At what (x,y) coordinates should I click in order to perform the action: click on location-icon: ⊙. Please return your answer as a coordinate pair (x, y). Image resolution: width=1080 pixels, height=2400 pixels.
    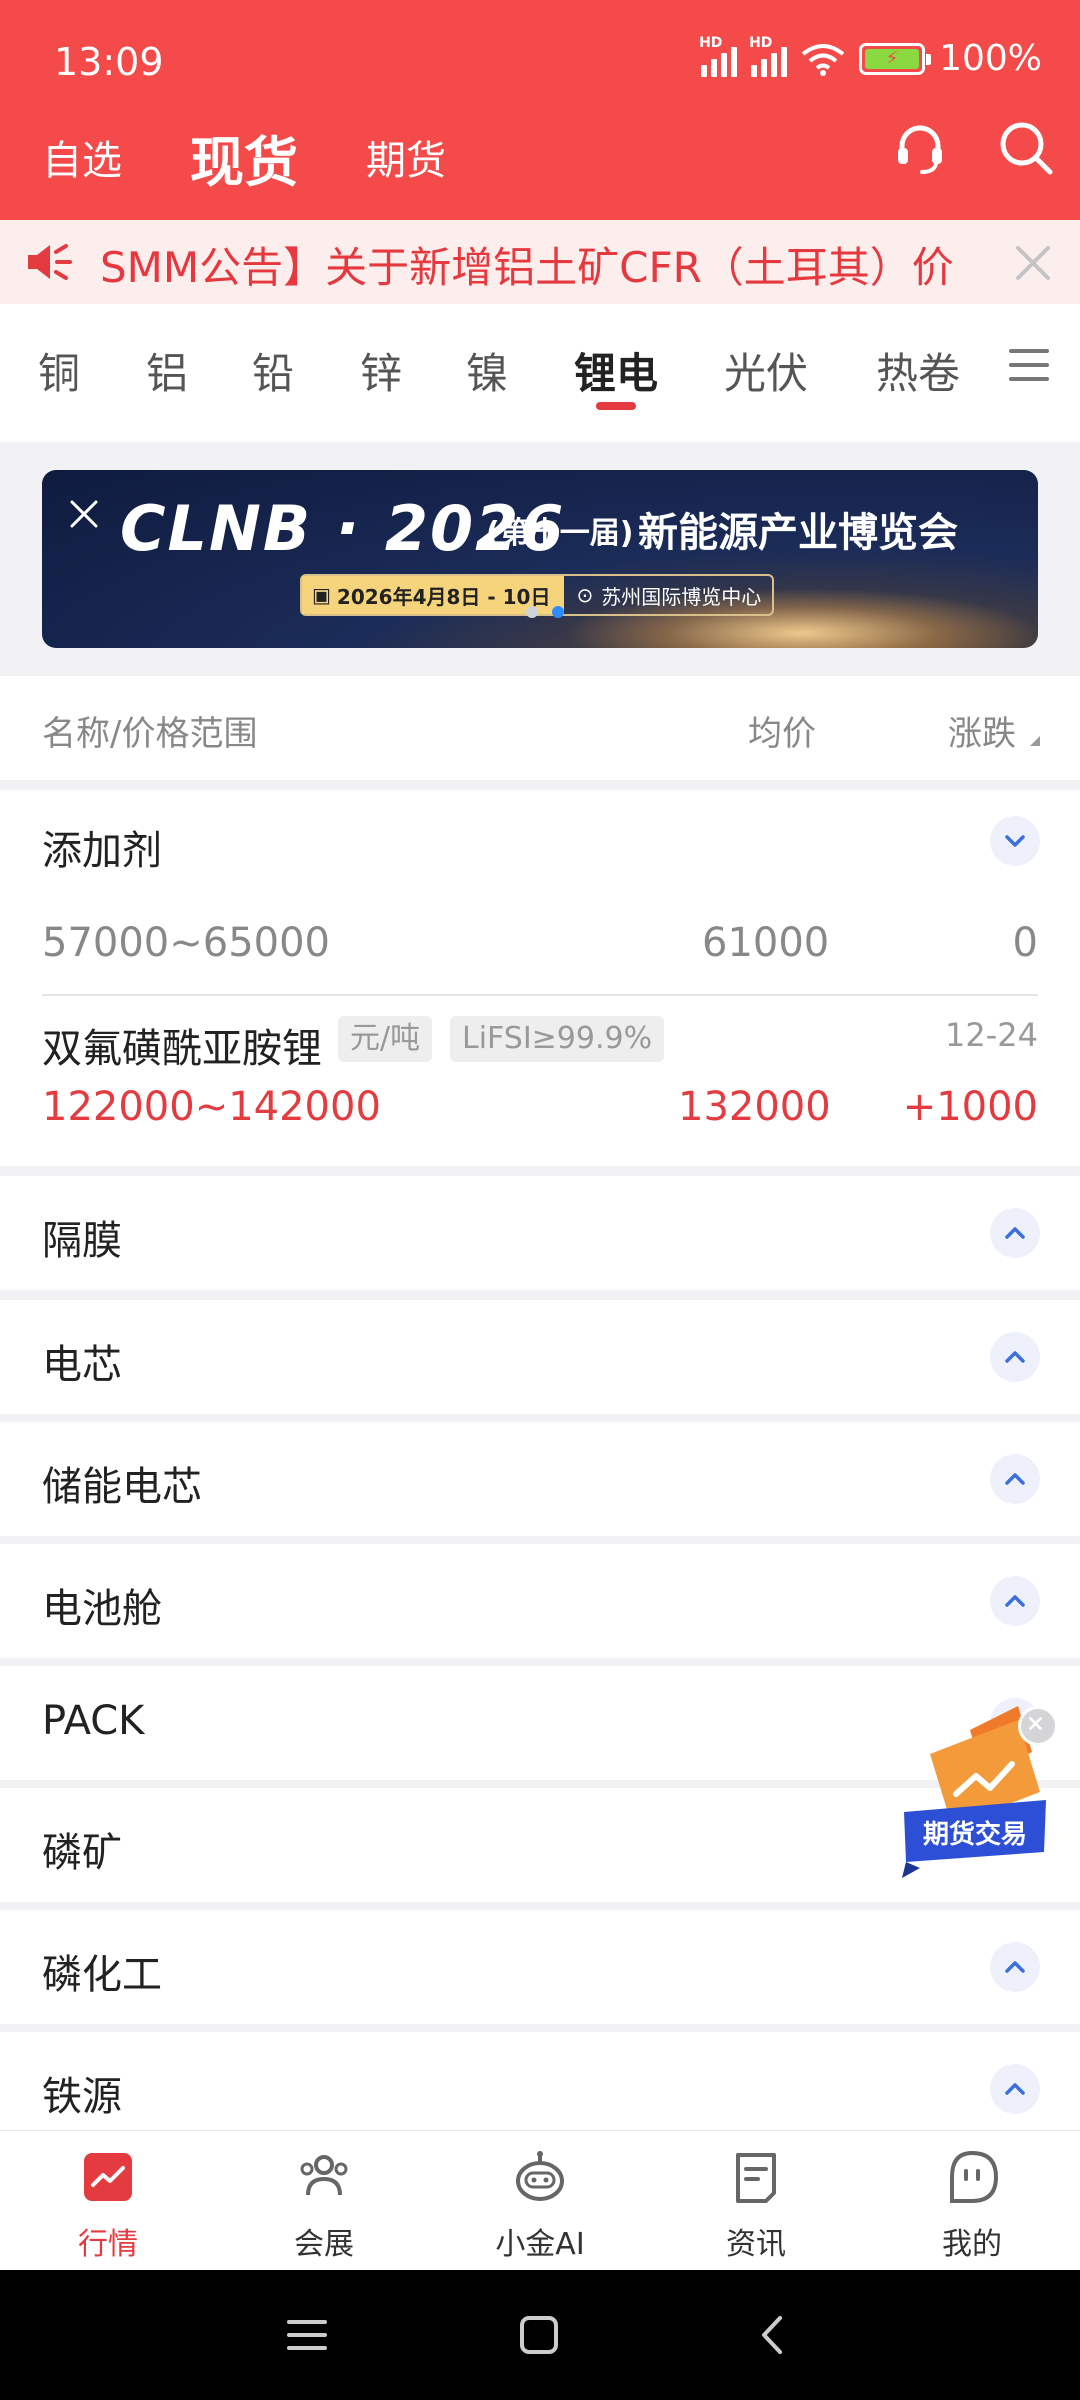
    Looking at the image, I should click on (585, 595).